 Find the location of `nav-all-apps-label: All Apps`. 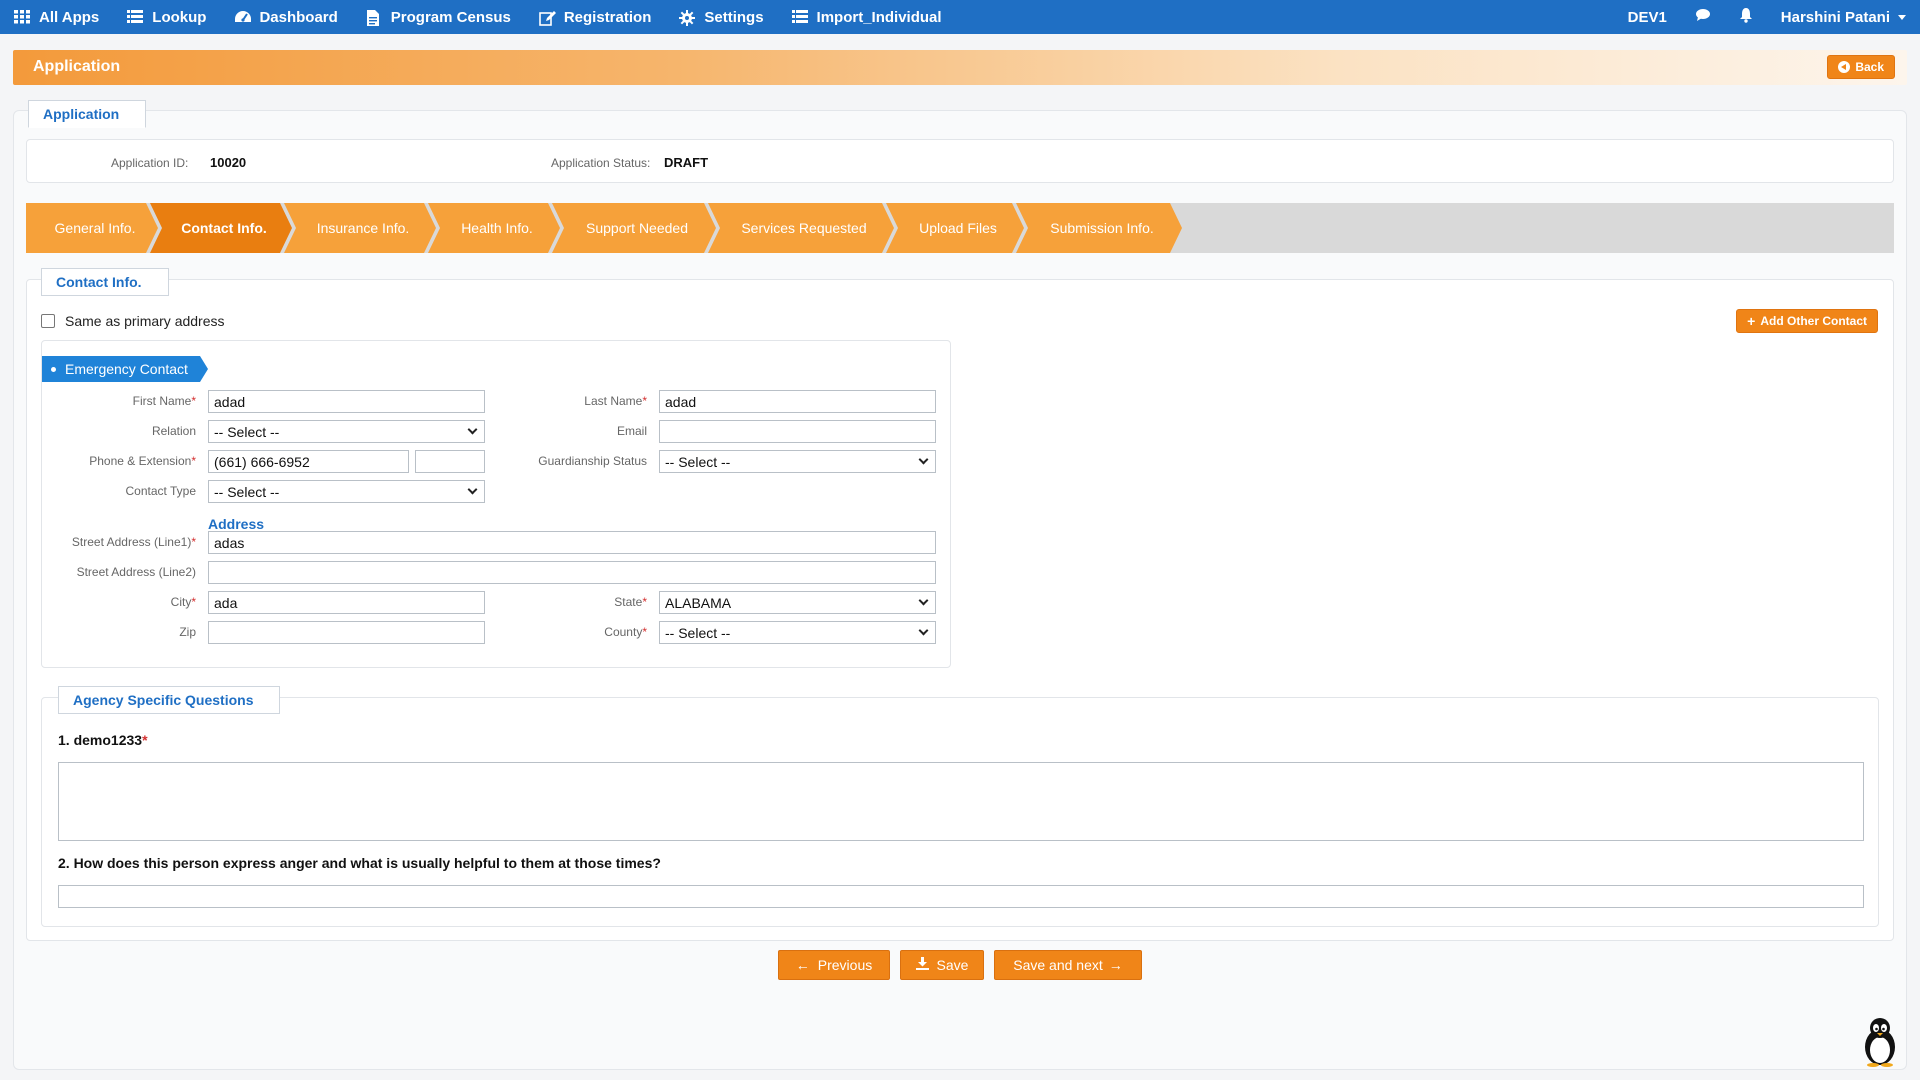

nav-all-apps-label: All Apps is located at coordinates (69, 17).